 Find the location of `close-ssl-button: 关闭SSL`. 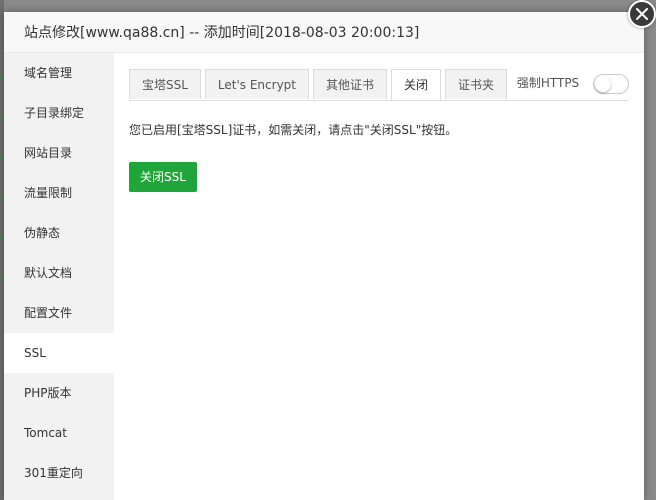

close-ssl-button: 关闭SSL is located at coordinates (163, 177).